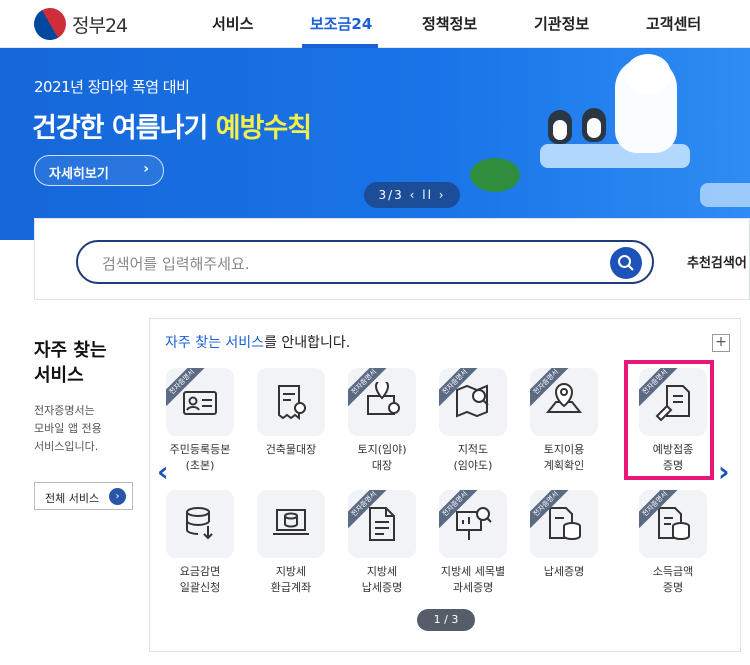 The height and width of the screenshot is (665, 750). I want to click on service-label: 요금감면 일괄신청, so click(200, 579).